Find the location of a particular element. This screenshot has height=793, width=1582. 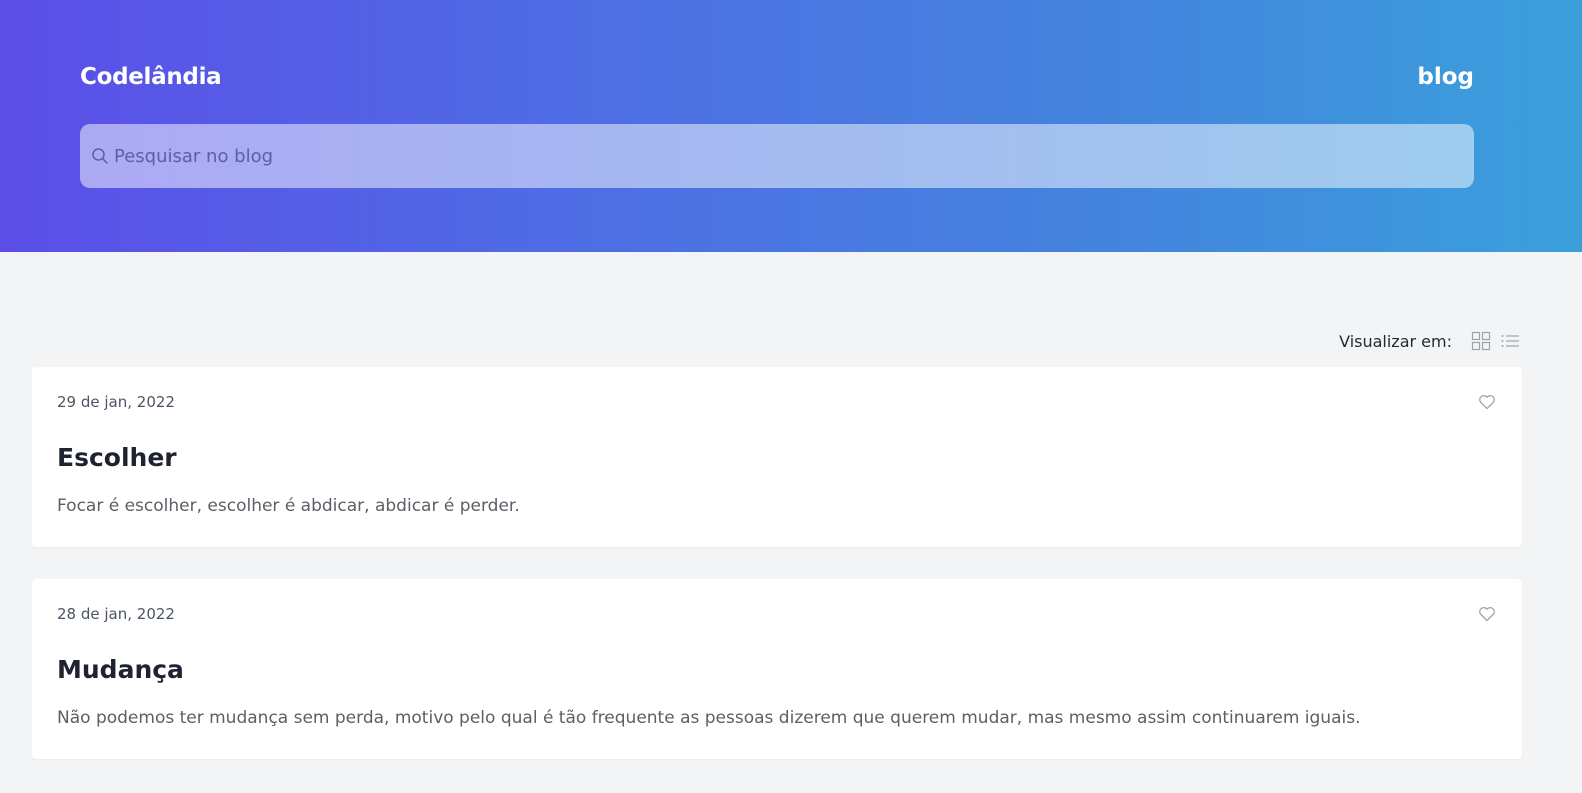

post-date: 28 de jan, 2022 is located at coordinates (116, 614).